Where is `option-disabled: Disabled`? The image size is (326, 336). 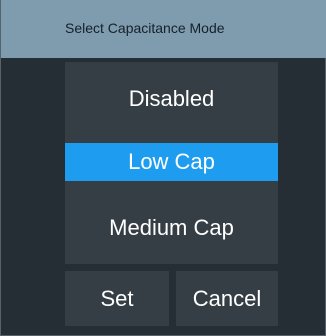
option-disabled: Disabled is located at coordinates (171, 99).